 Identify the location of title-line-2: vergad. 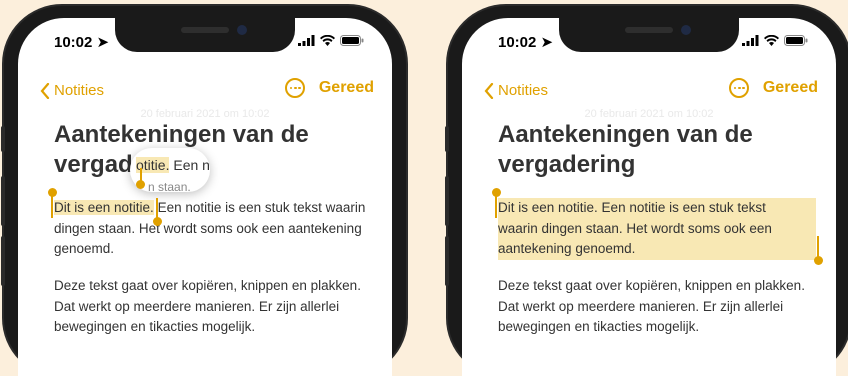
(93, 164).